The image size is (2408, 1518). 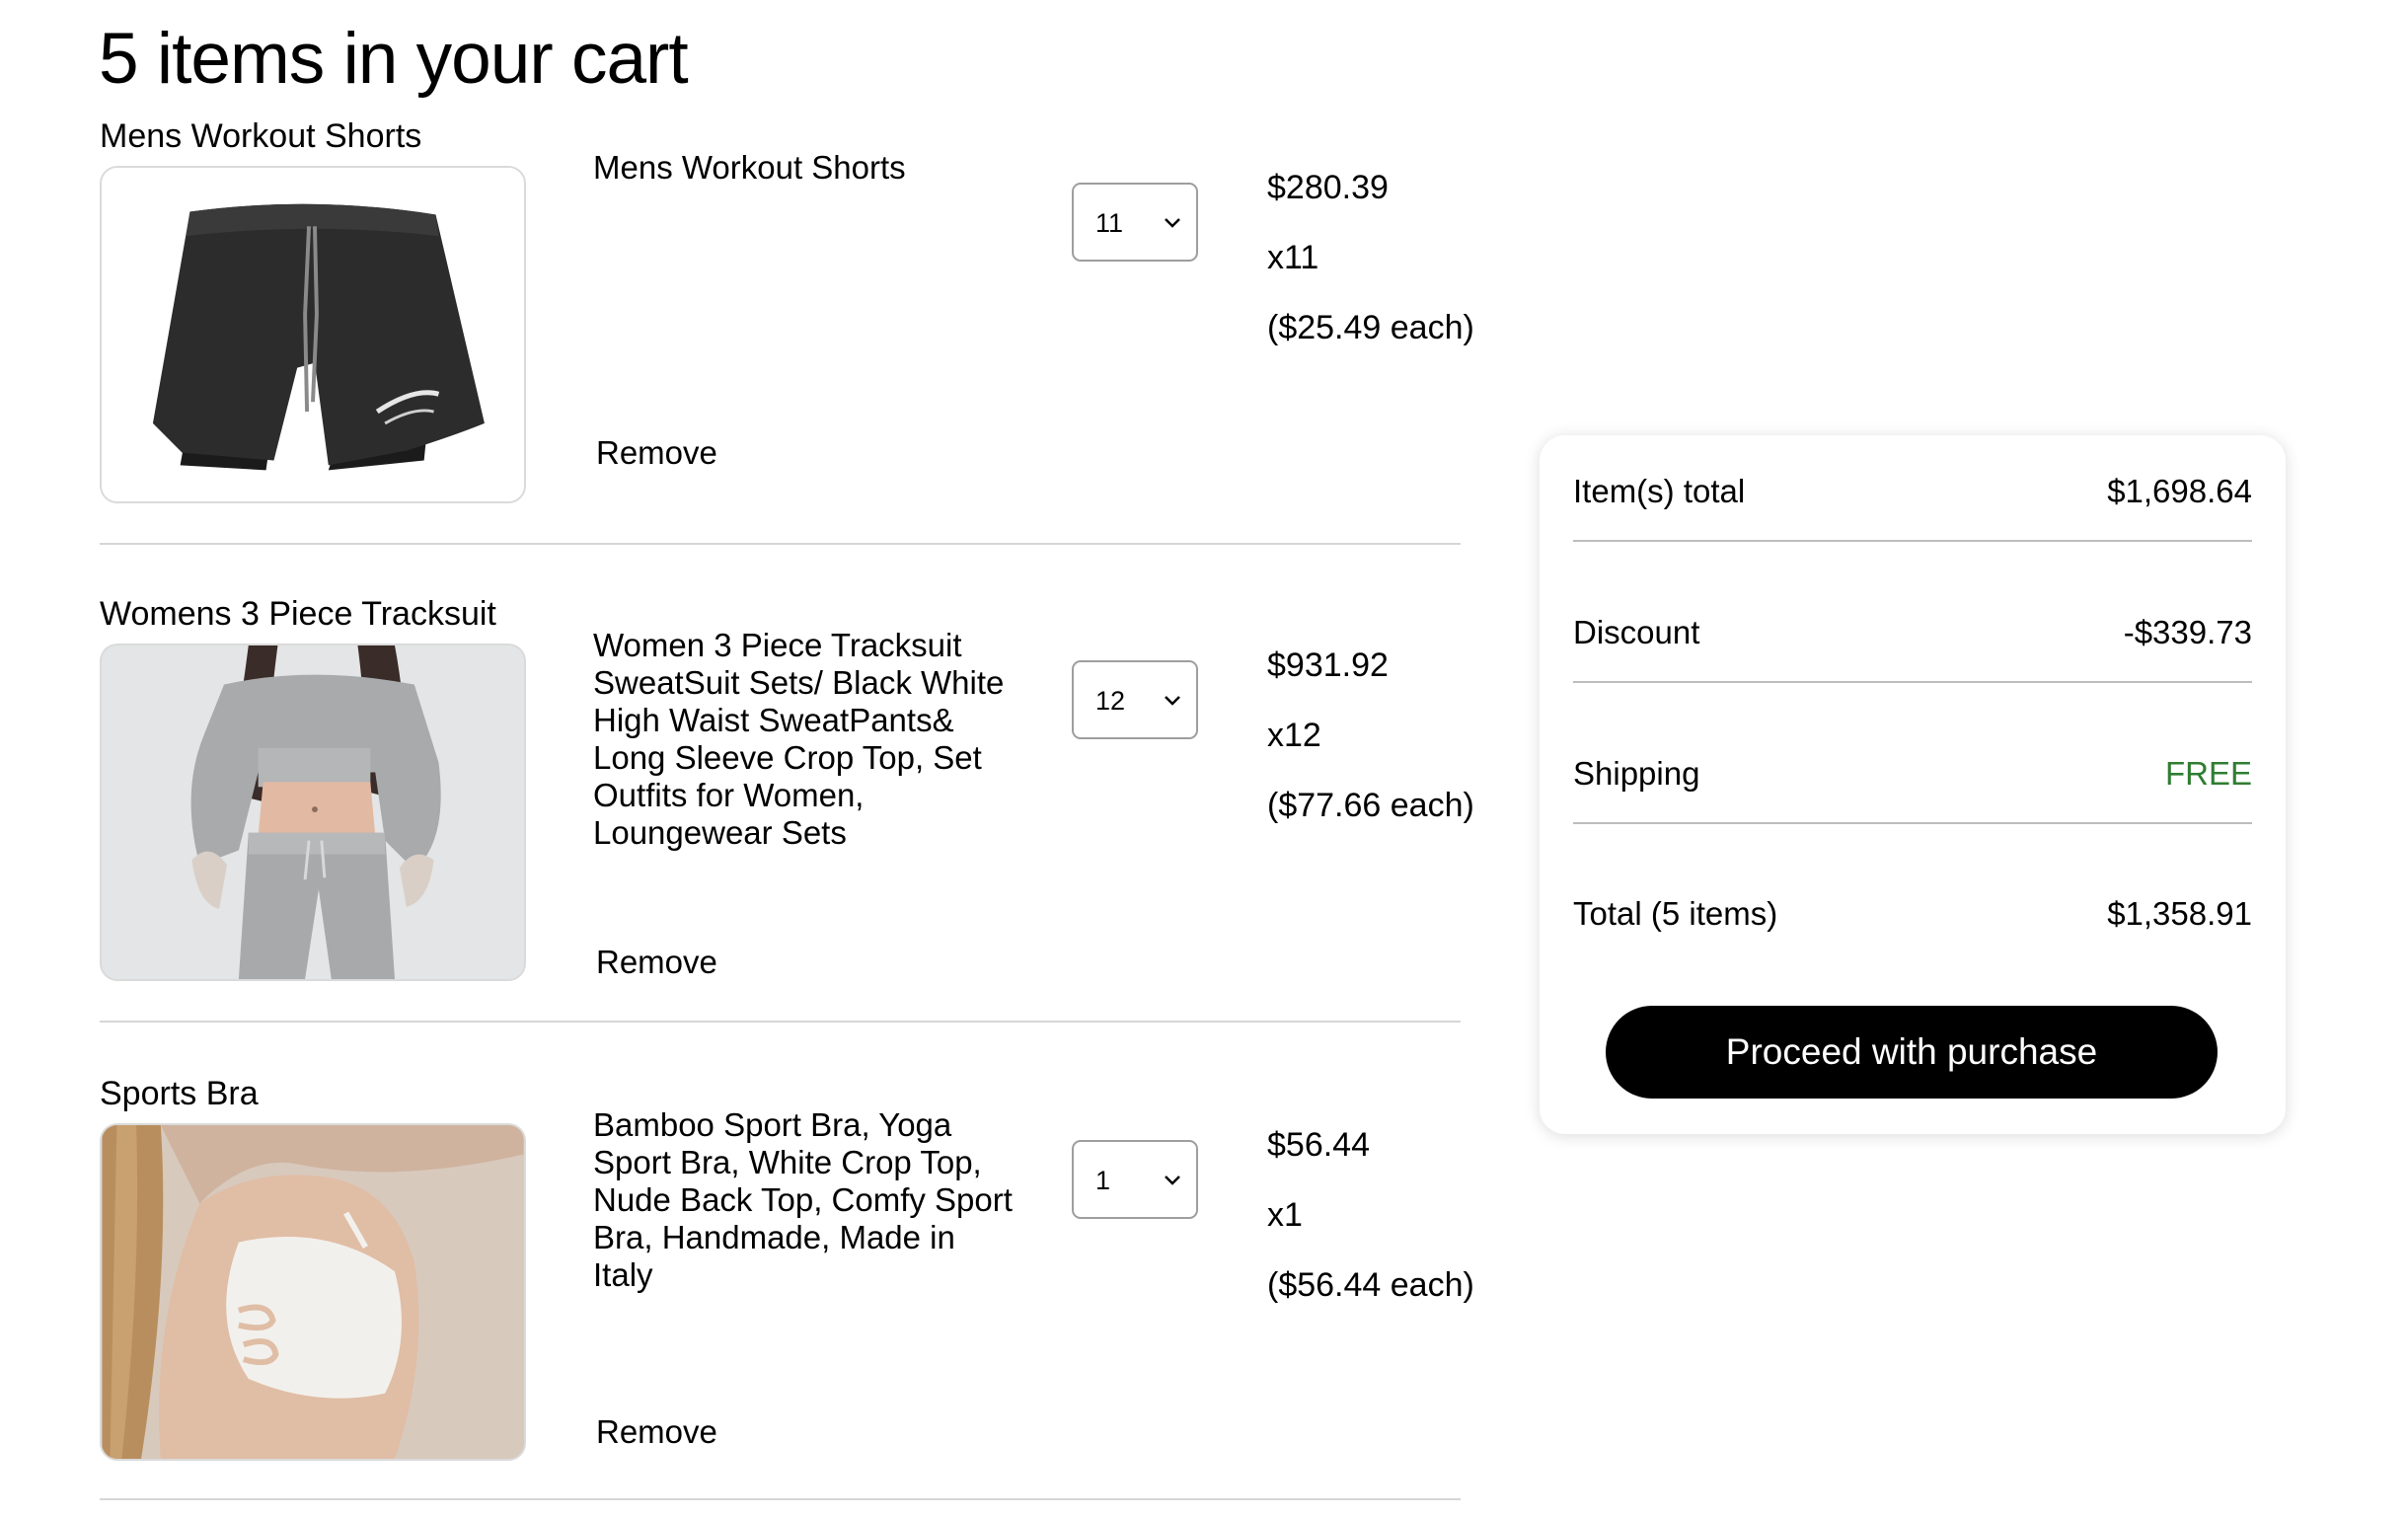 I want to click on item-heading: Womens 3 Piece Tracksuit, so click(x=298, y=614).